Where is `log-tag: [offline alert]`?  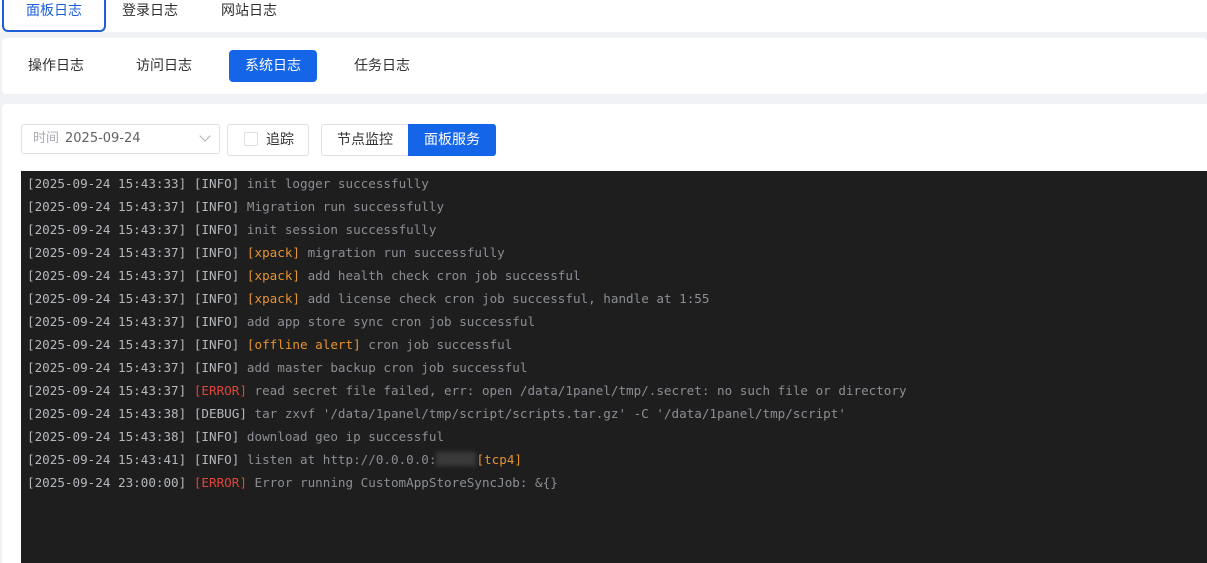
log-tag: [offline alert] is located at coordinates (303, 344).